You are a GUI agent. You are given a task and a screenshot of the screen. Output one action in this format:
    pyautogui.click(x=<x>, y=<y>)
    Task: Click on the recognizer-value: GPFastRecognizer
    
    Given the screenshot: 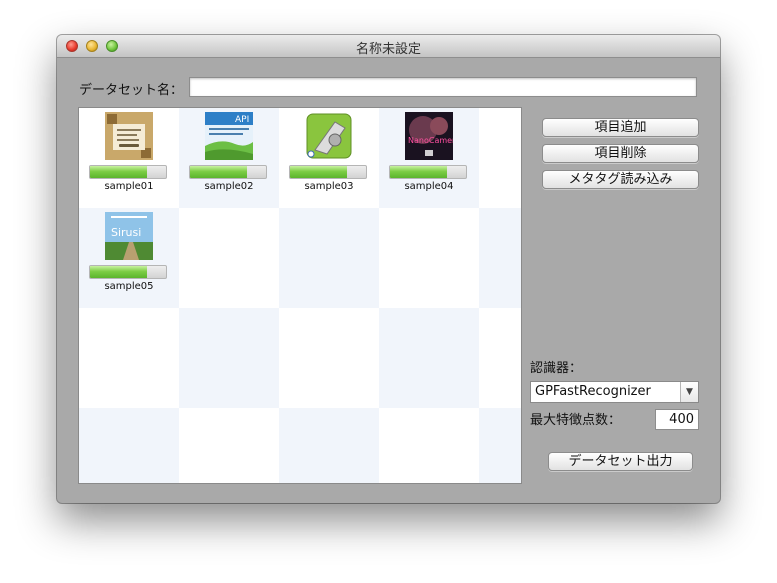 What is the action you would take?
    pyautogui.click(x=593, y=391)
    